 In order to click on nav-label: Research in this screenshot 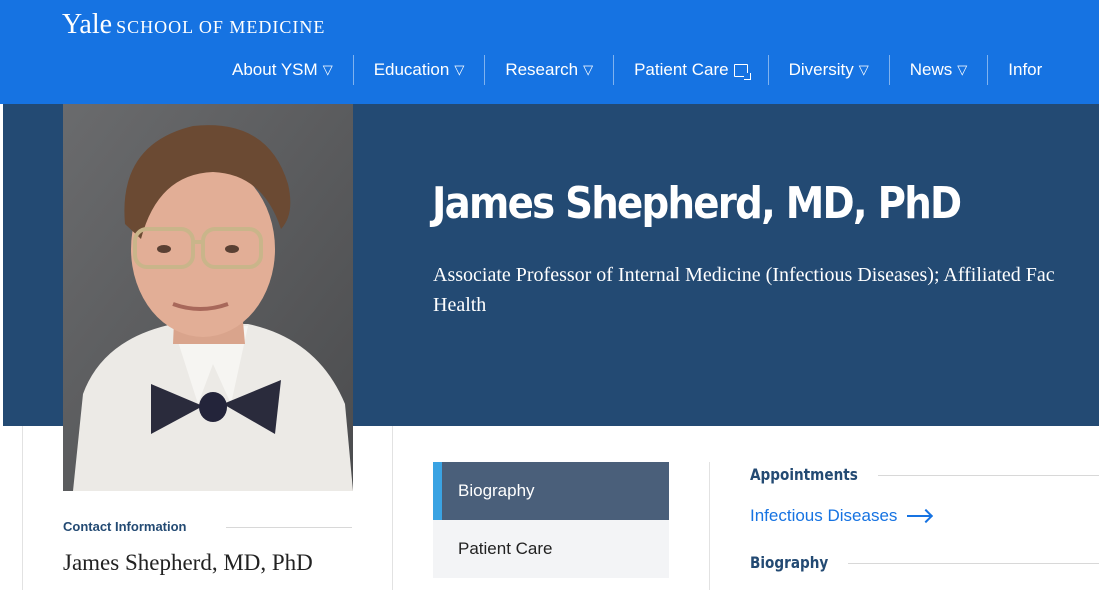, I will do `click(542, 69)`.